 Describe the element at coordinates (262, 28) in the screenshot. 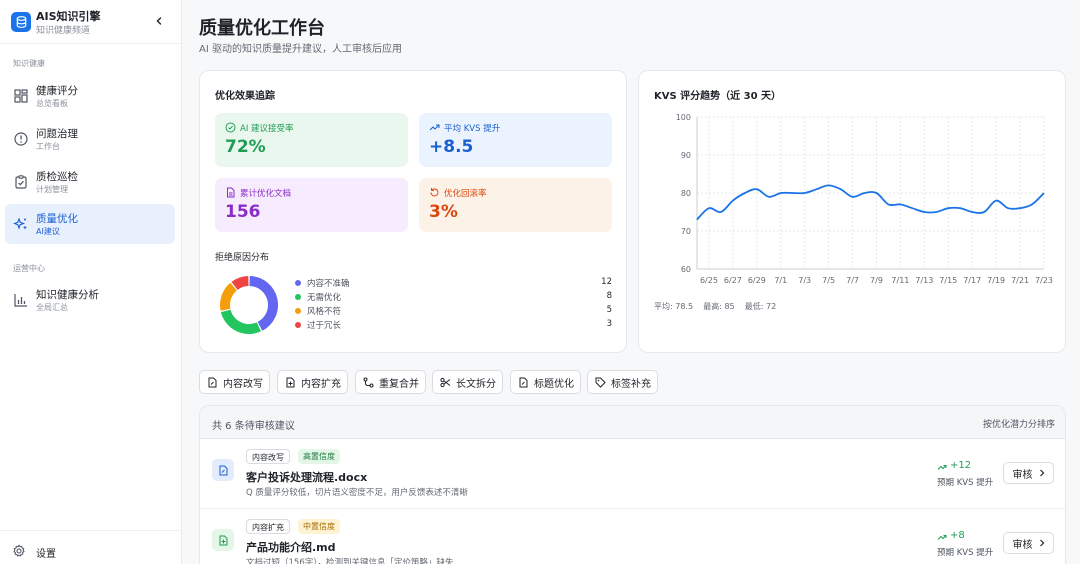

I see `page-title: 质量优化工作台` at that location.